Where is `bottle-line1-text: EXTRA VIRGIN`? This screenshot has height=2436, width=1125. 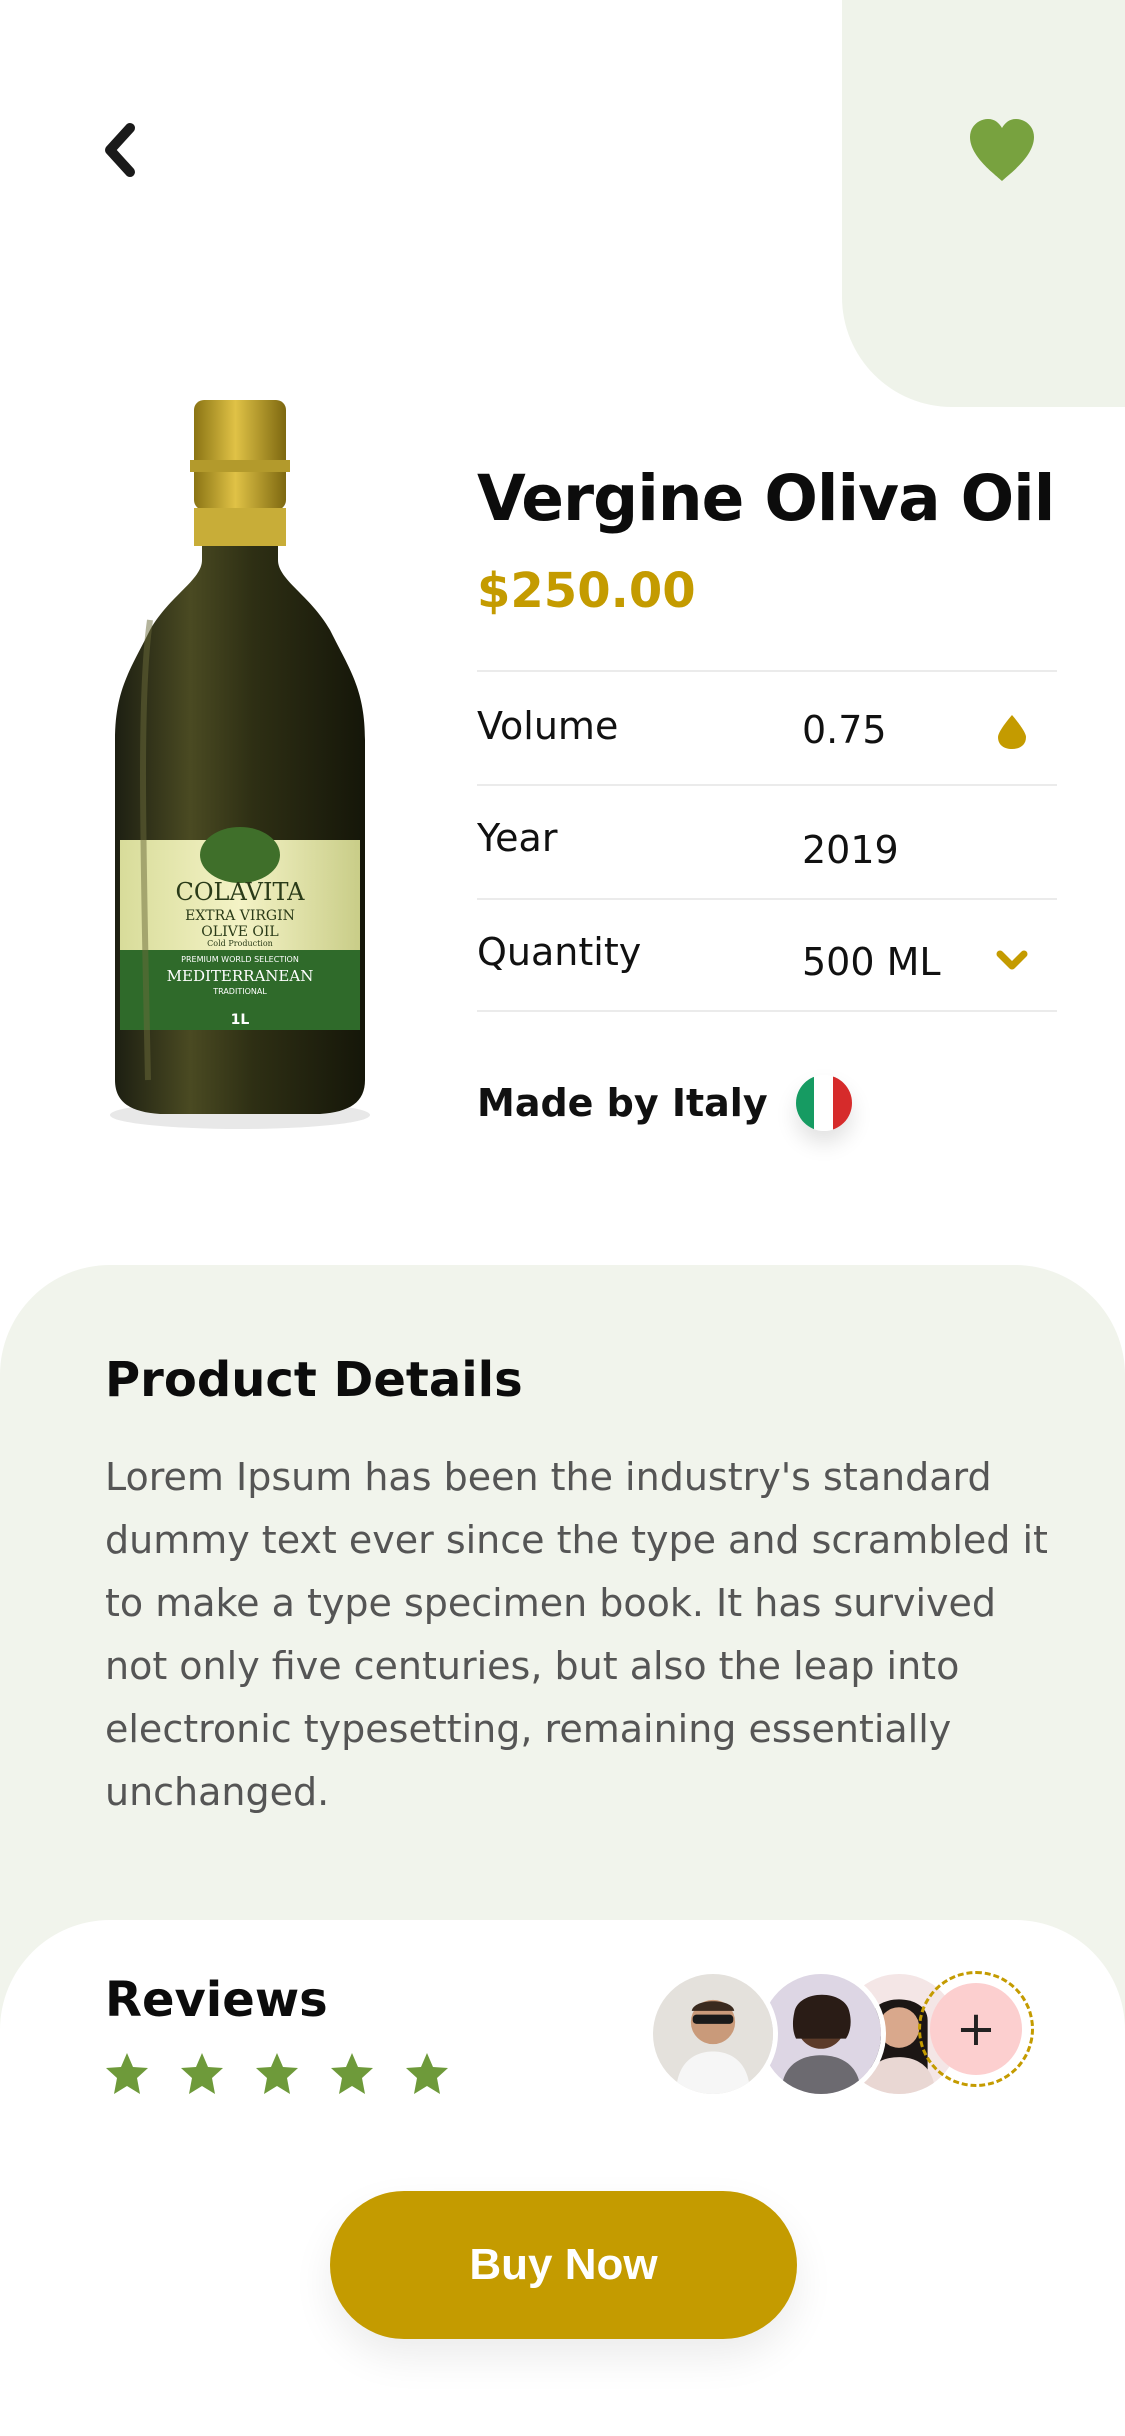
bottle-line1-text: EXTRA VIRGIN is located at coordinates (240, 916).